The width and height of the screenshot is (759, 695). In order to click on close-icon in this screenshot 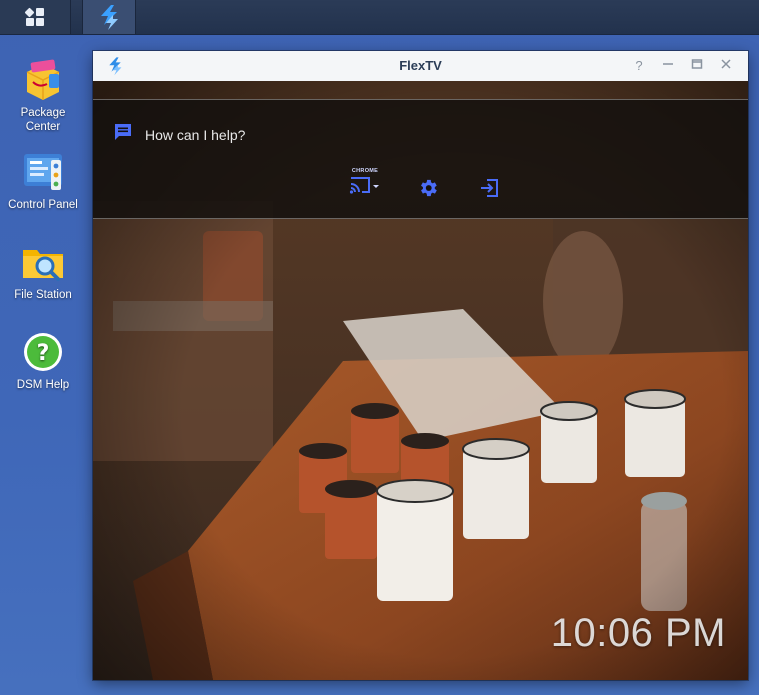, I will do `click(726, 65)`.